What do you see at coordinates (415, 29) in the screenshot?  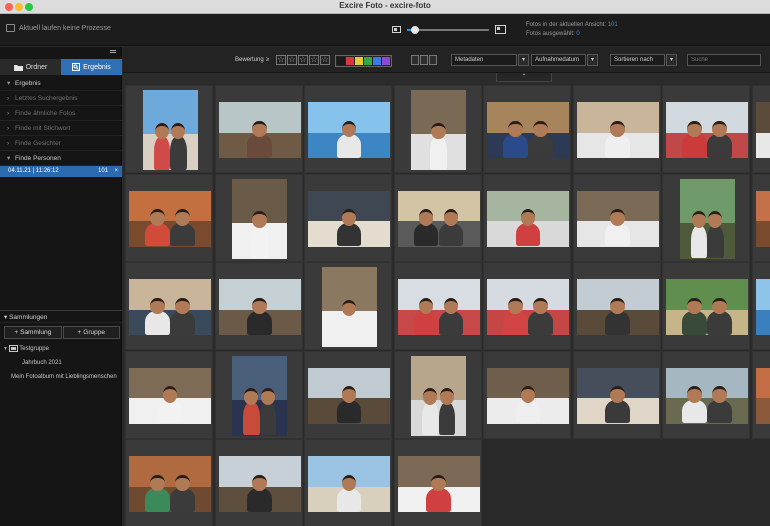 I see `thumbnail-size-handle` at bounding box center [415, 29].